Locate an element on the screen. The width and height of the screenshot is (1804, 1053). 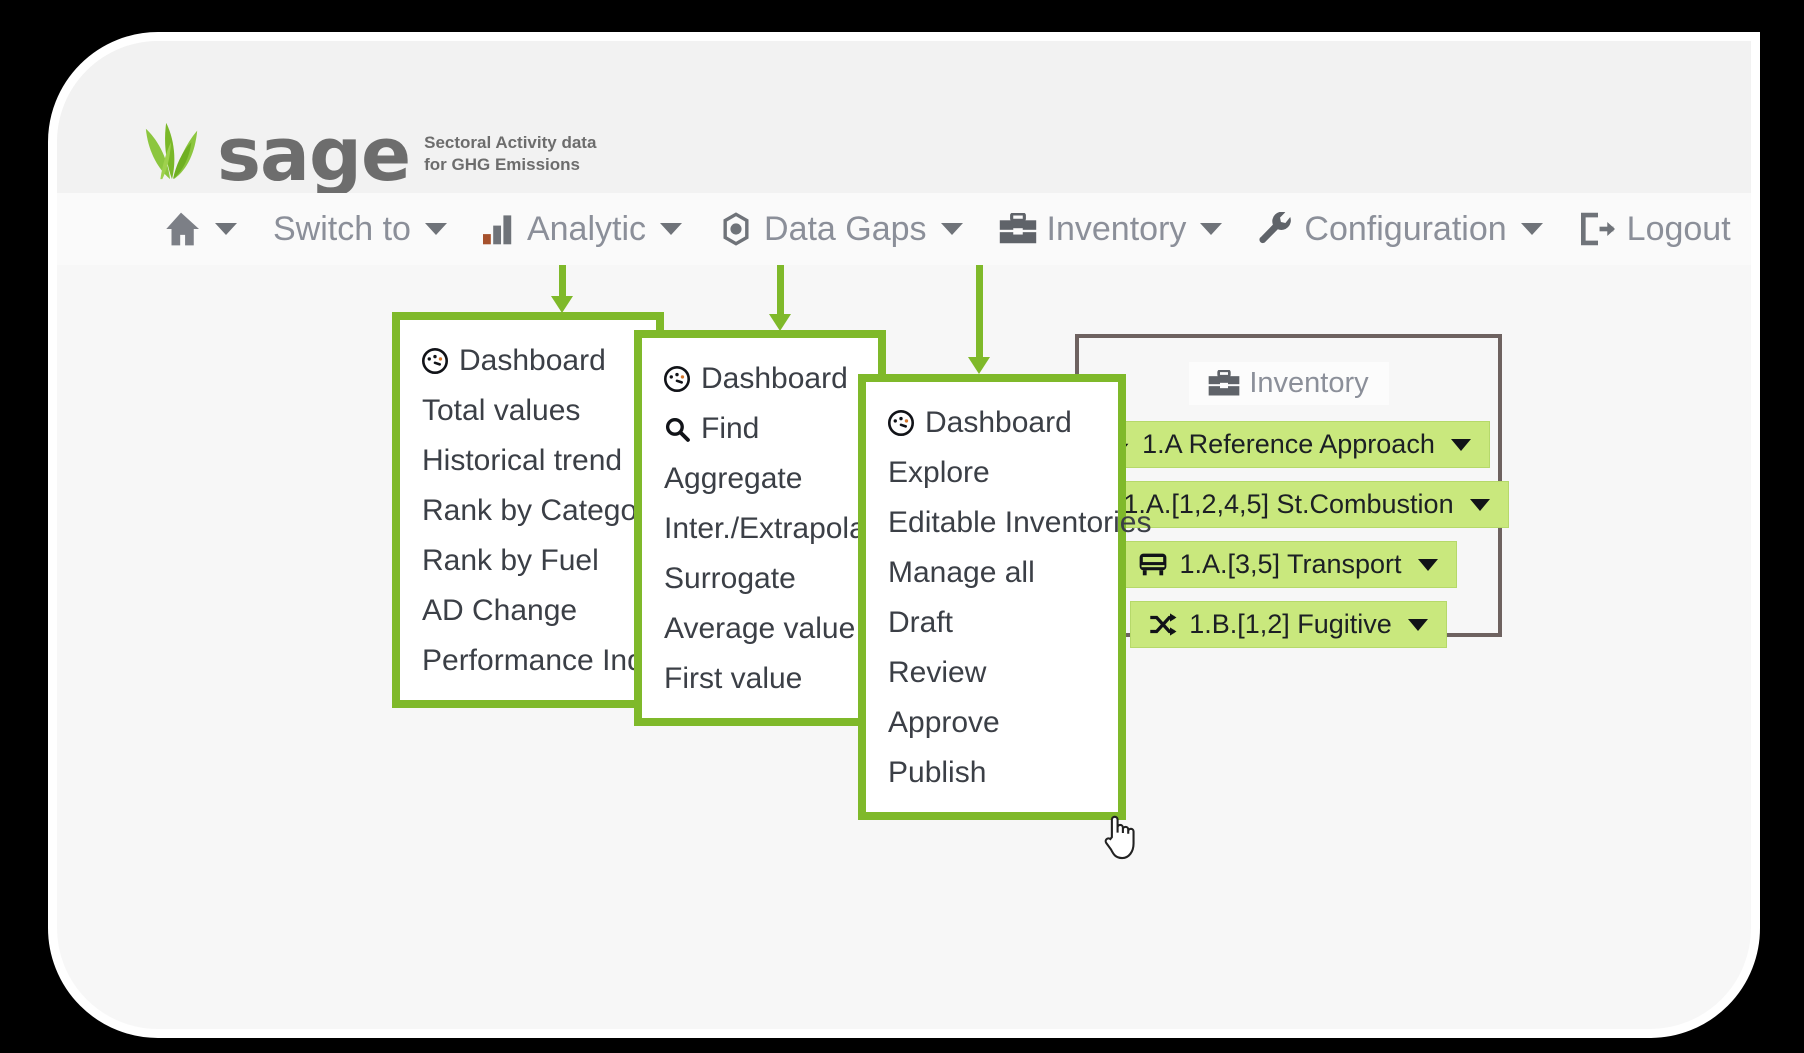
leaf-icon is located at coordinates (171, 151).